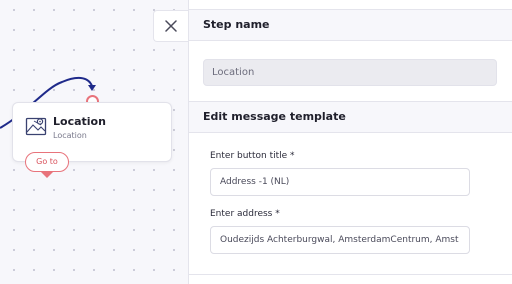 Image resolution: width=512 pixels, height=284 pixels. Describe the element at coordinates (350, 25) in the screenshot. I see `step-name-header: Step name` at that location.